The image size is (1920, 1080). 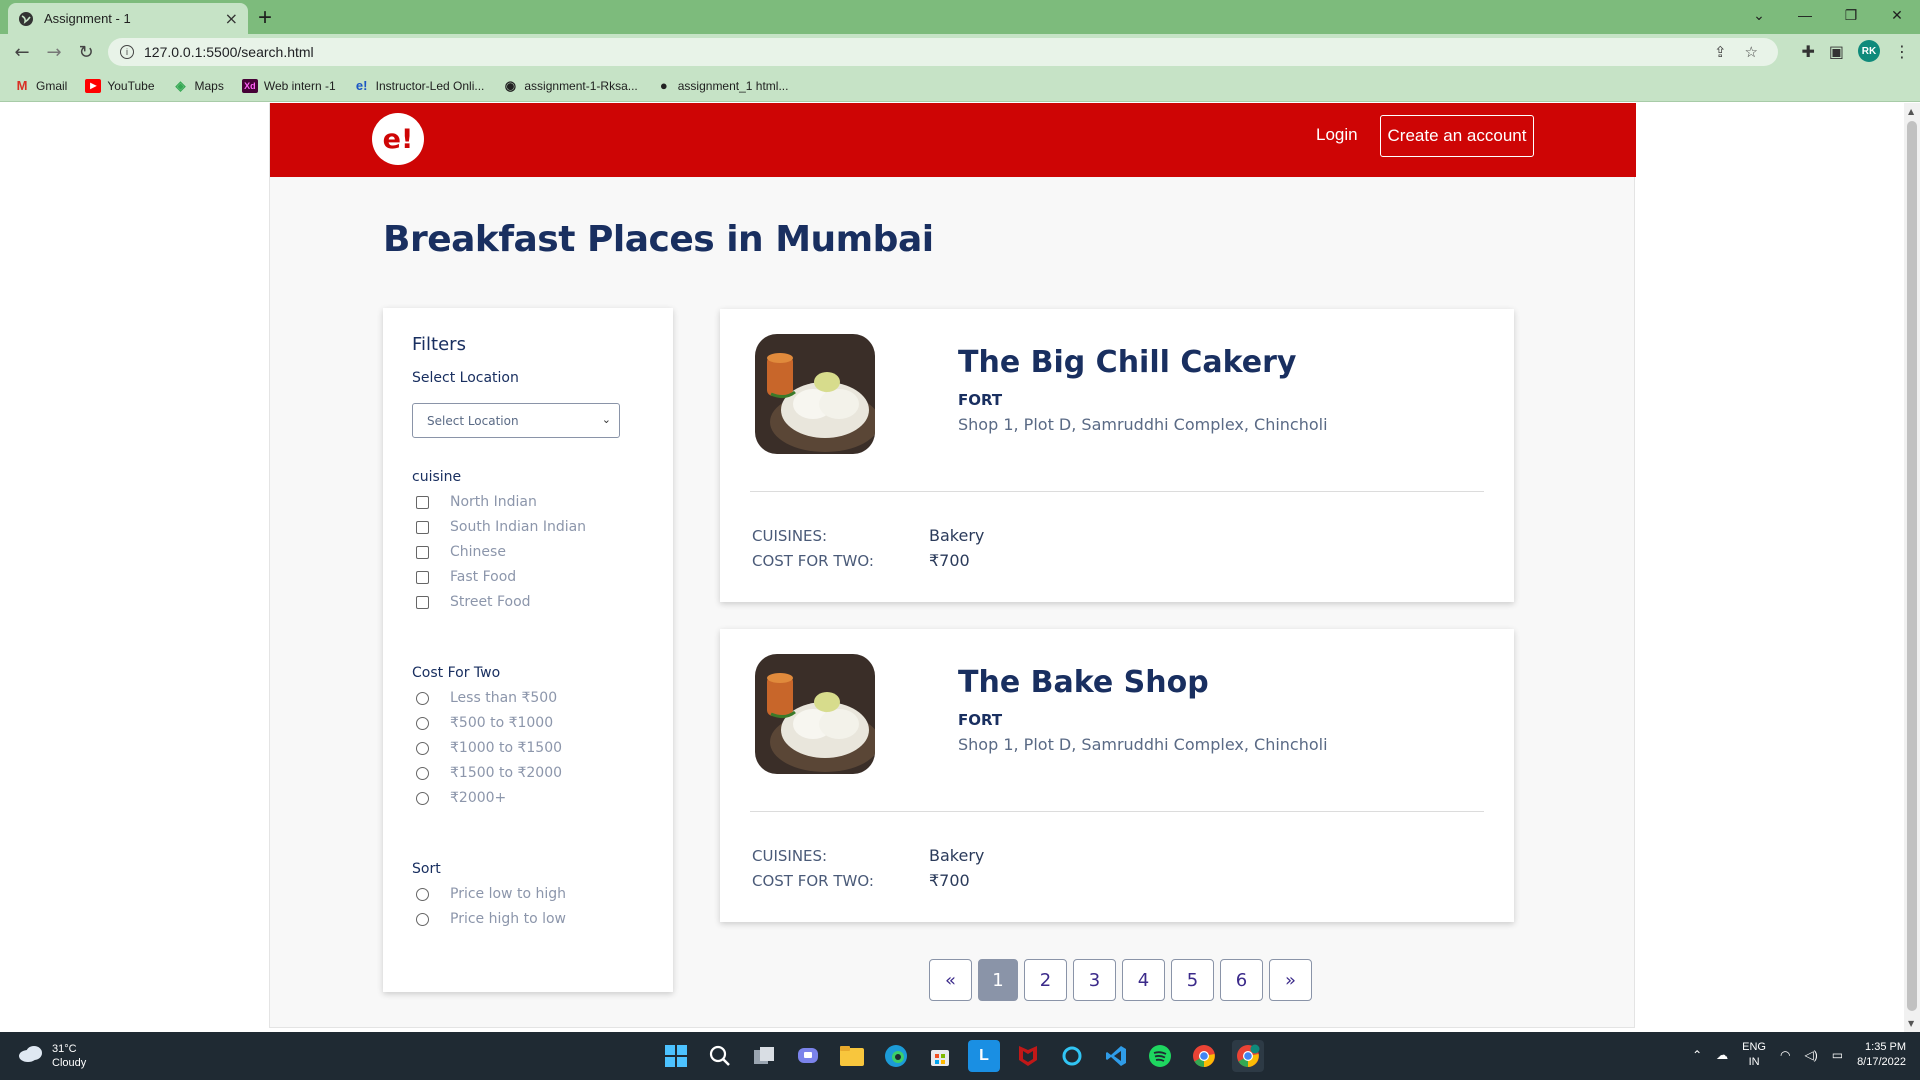 What do you see at coordinates (41, 85) in the screenshot?
I see `bookmark-gmail: M Gmail` at bounding box center [41, 85].